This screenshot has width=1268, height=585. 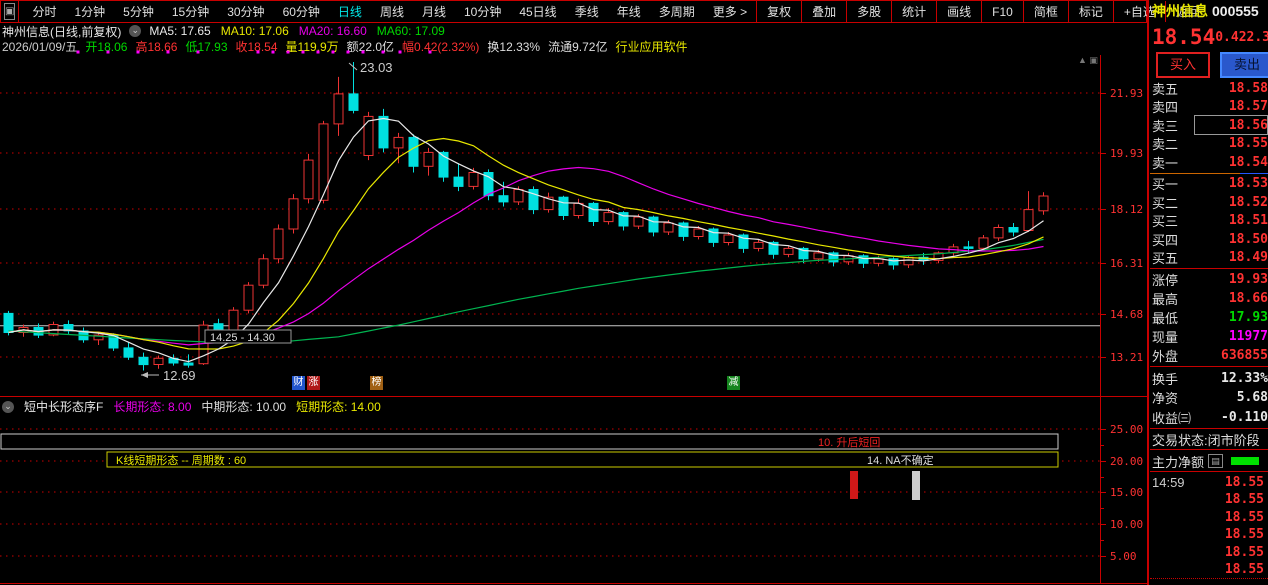 I want to click on stat-label: 现量, so click(x=1165, y=338).